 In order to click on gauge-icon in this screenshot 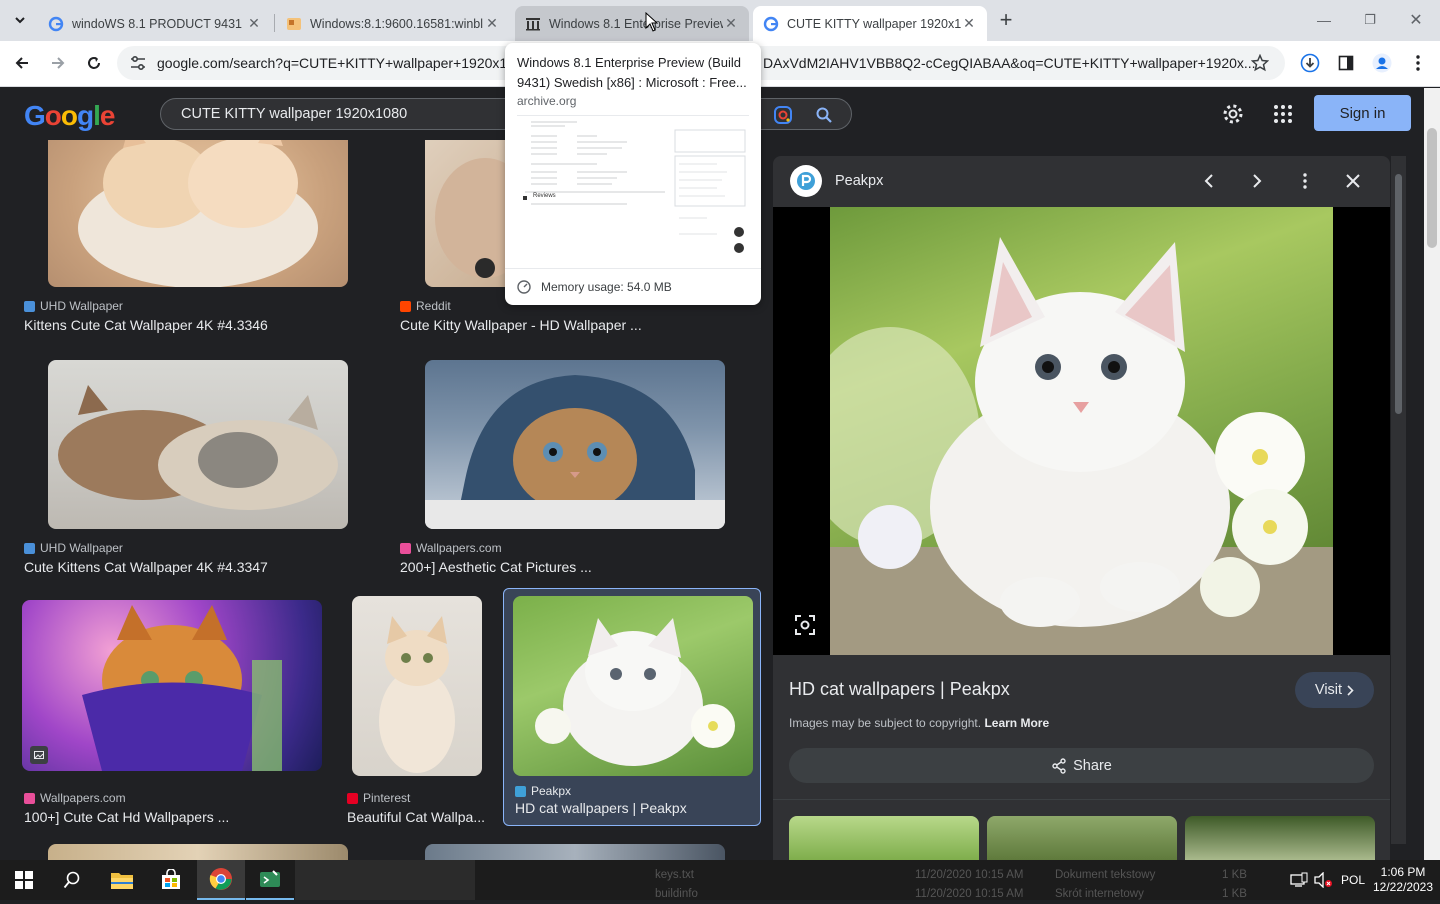, I will do `click(524, 287)`.